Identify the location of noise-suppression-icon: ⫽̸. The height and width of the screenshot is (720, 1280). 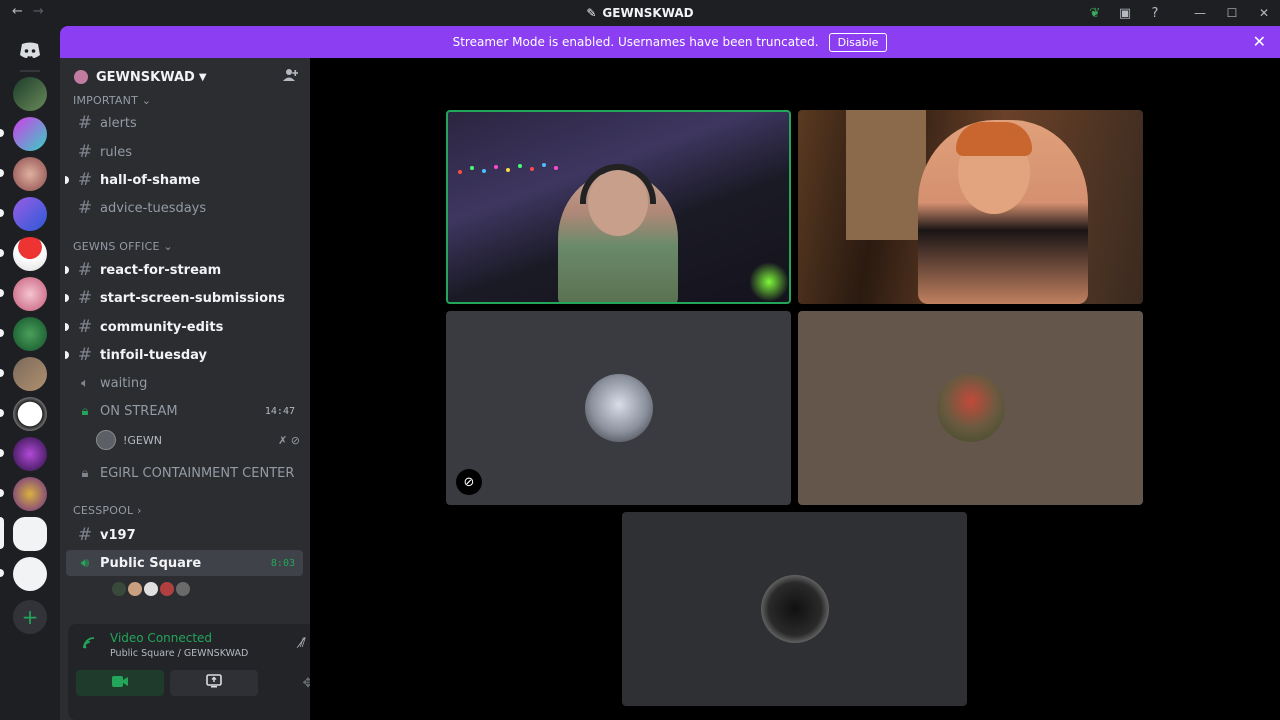
(303, 643).